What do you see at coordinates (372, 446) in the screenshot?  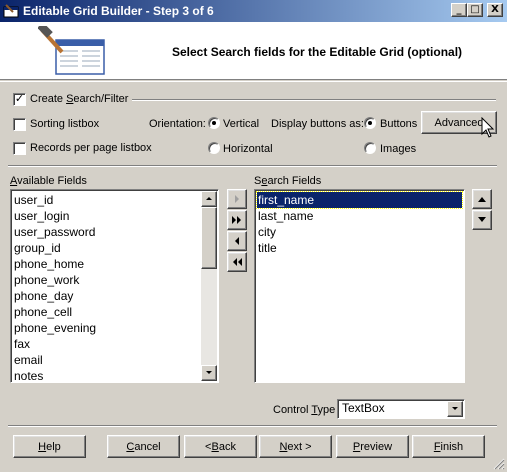 I see `preview-button: Preview` at bounding box center [372, 446].